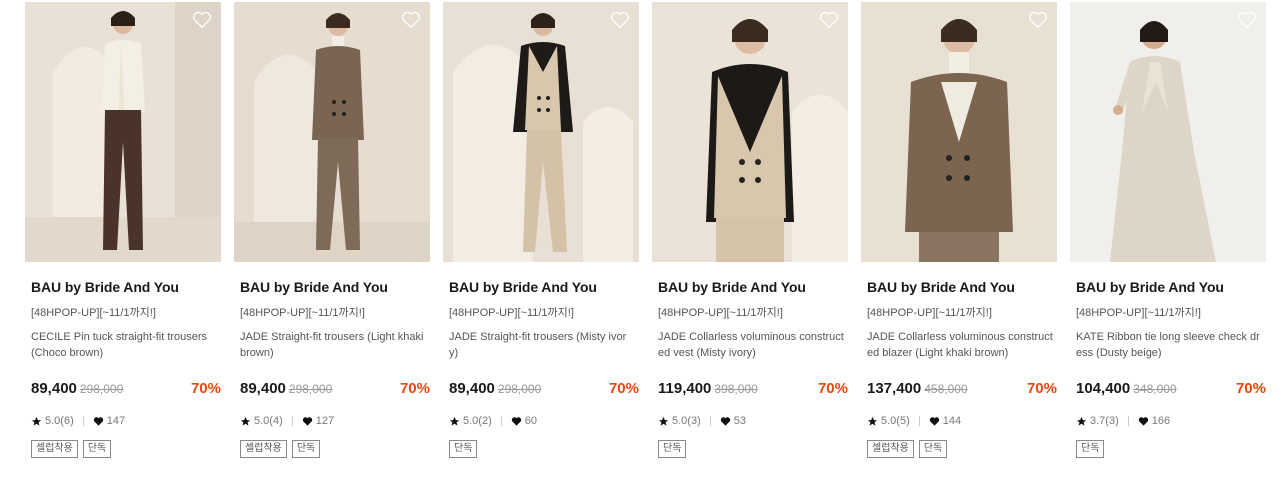  Describe the element at coordinates (126, 421) in the screenshot. I see `review-meta: 5.0(6) 147` at that location.